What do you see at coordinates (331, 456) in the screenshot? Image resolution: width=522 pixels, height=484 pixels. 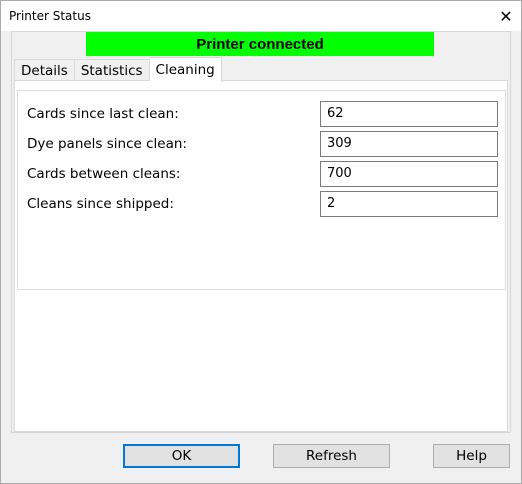 I see `refresh-button: Refresh` at bounding box center [331, 456].